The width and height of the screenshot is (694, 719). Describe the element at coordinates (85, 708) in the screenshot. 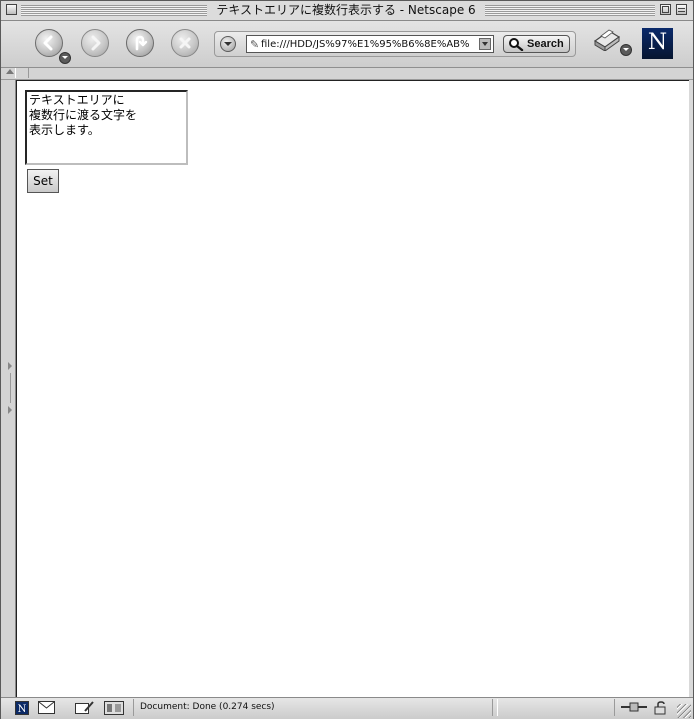

I see `composer-icon` at that location.